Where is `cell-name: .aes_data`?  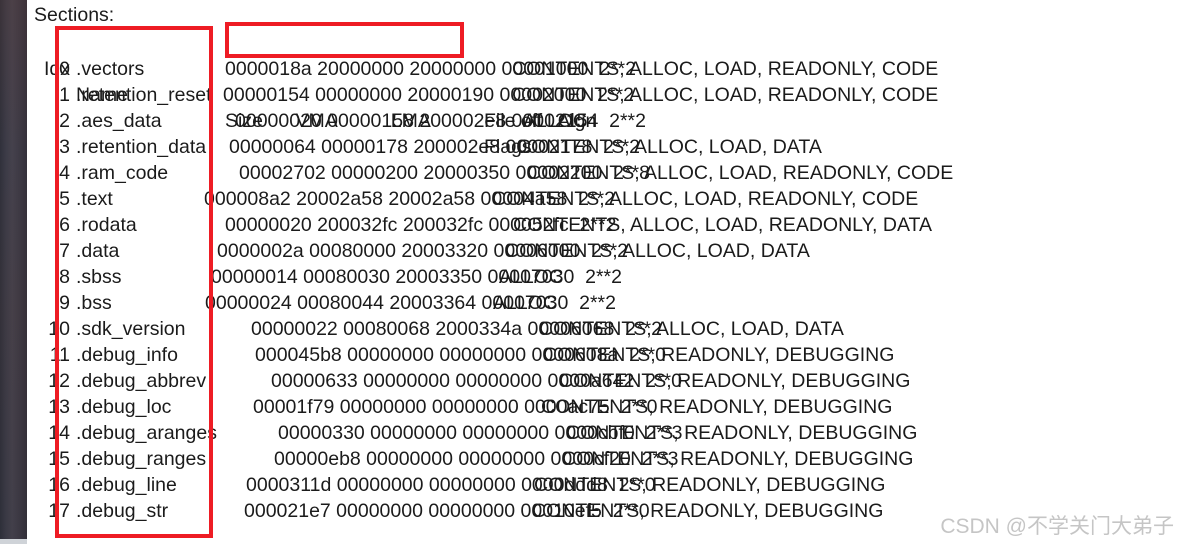 cell-name: .aes_data is located at coordinates (119, 121).